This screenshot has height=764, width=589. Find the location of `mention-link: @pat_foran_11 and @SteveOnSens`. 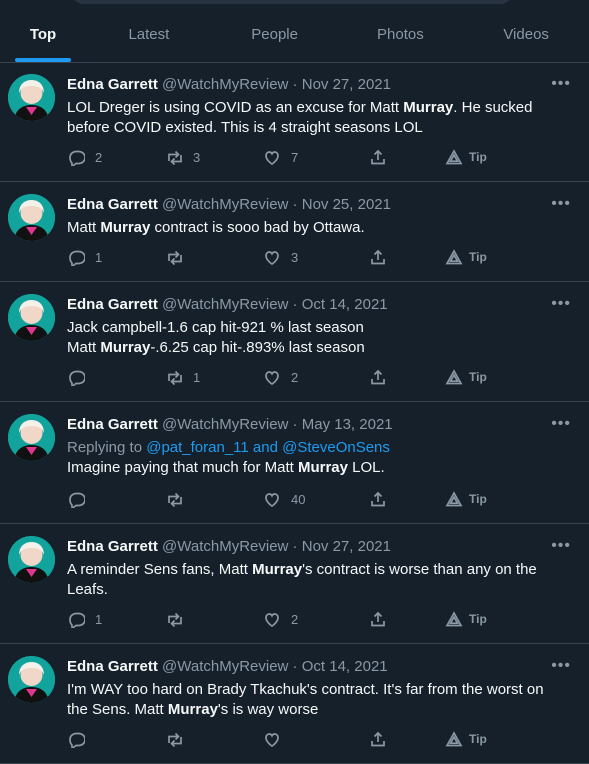

mention-link: @pat_foran_11 and @SteveOnSens is located at coordinates (268, 447).